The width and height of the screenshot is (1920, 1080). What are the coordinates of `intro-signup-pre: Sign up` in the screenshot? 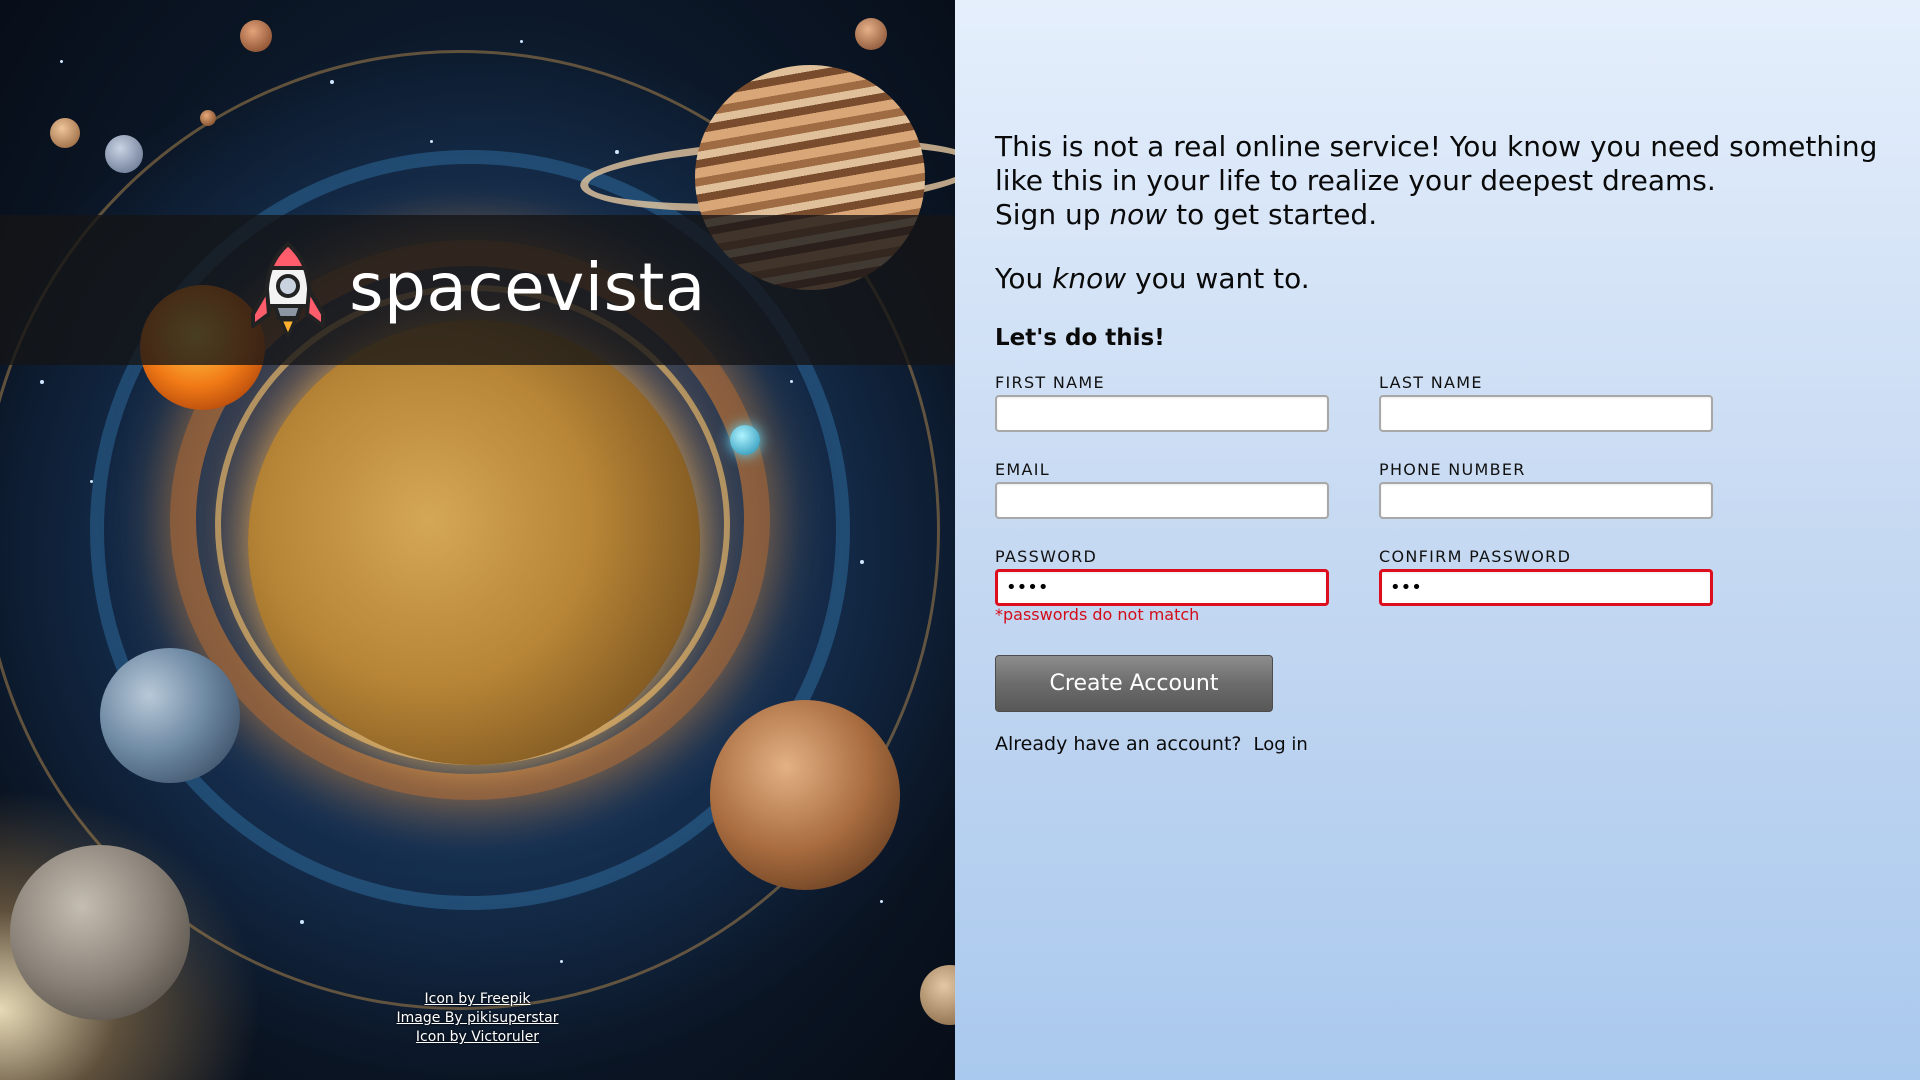 It's located at (1052, 214).